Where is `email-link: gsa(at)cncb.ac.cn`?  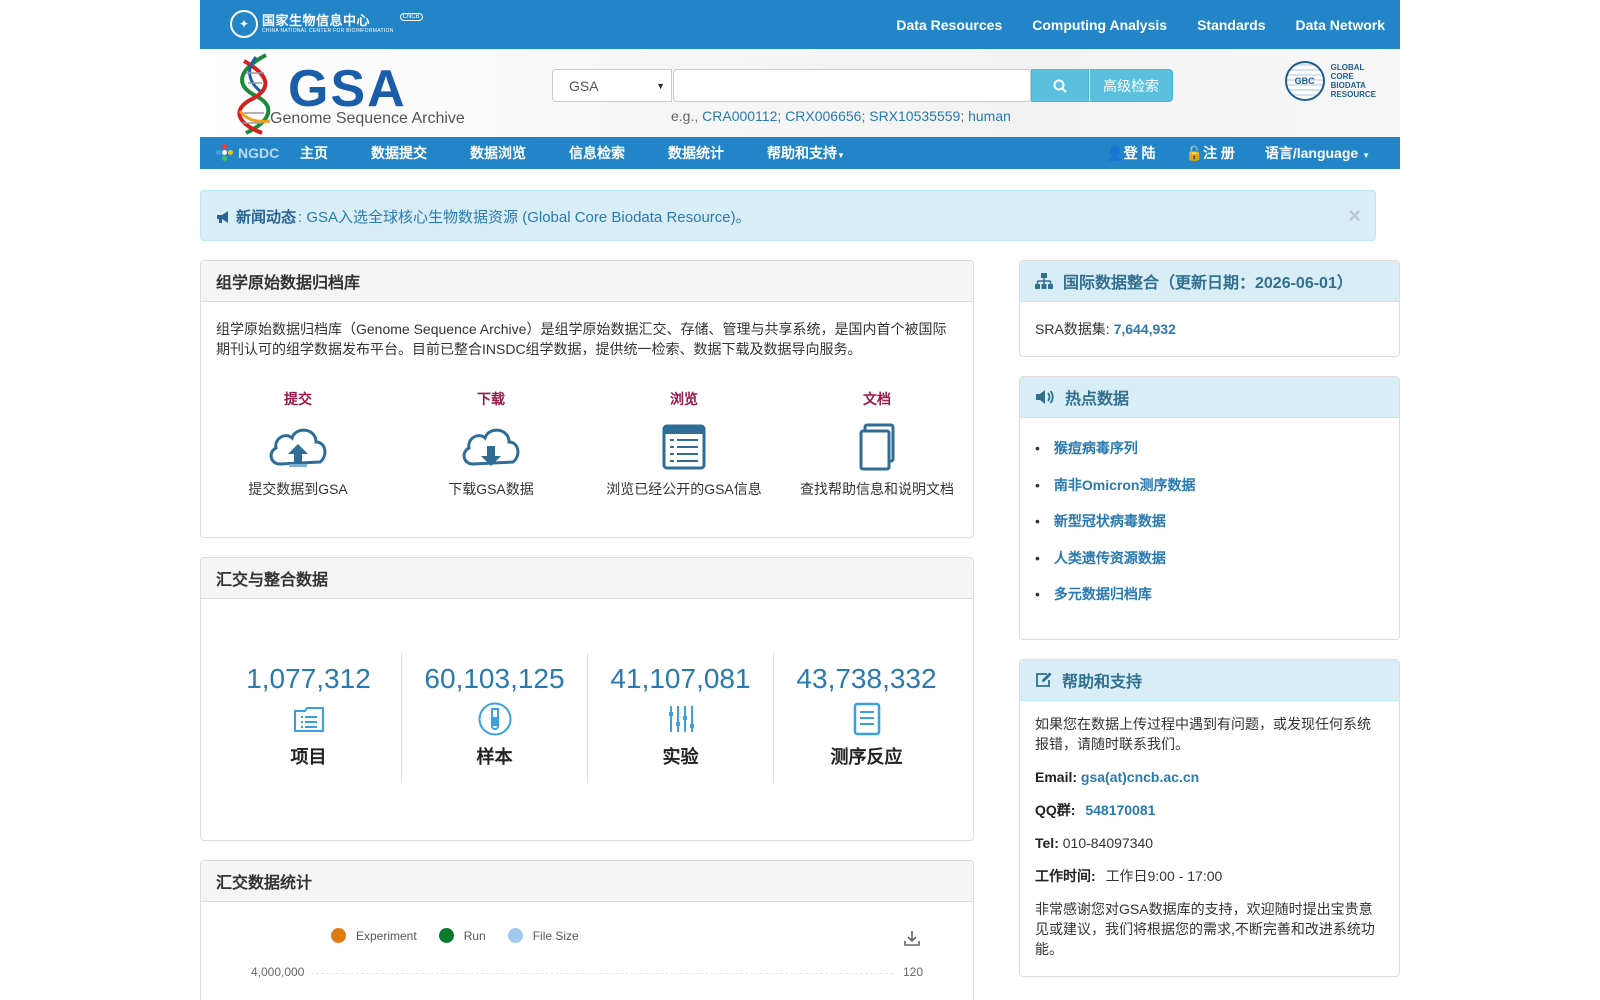 email-link: gsa(at)cncb.ac.cn is located at coordinates (1140, 777).